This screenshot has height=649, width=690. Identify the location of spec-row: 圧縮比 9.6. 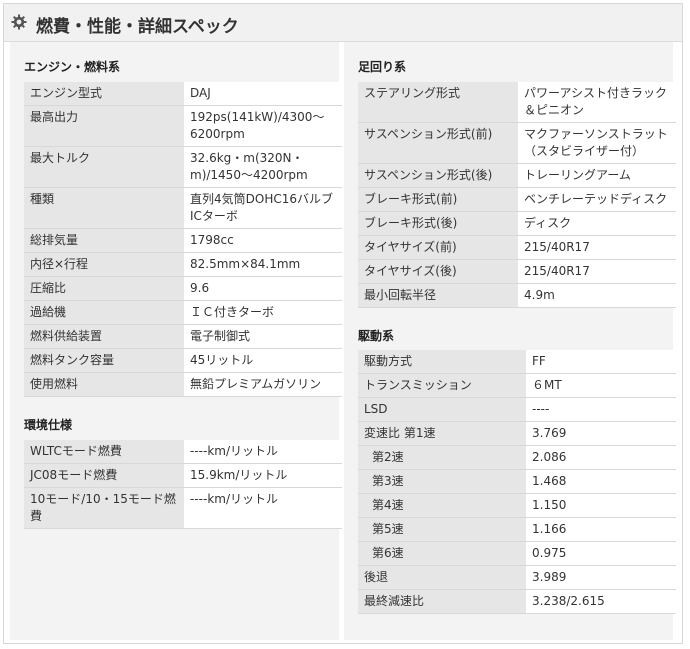
(183, 288).